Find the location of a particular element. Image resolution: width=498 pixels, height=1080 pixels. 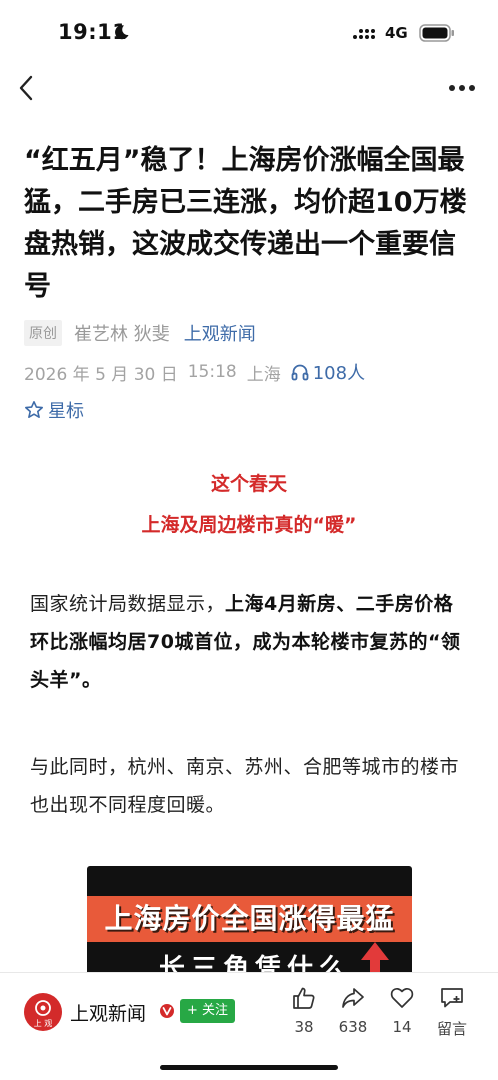

up-arrow-icon is located at coordinates (375, 959).